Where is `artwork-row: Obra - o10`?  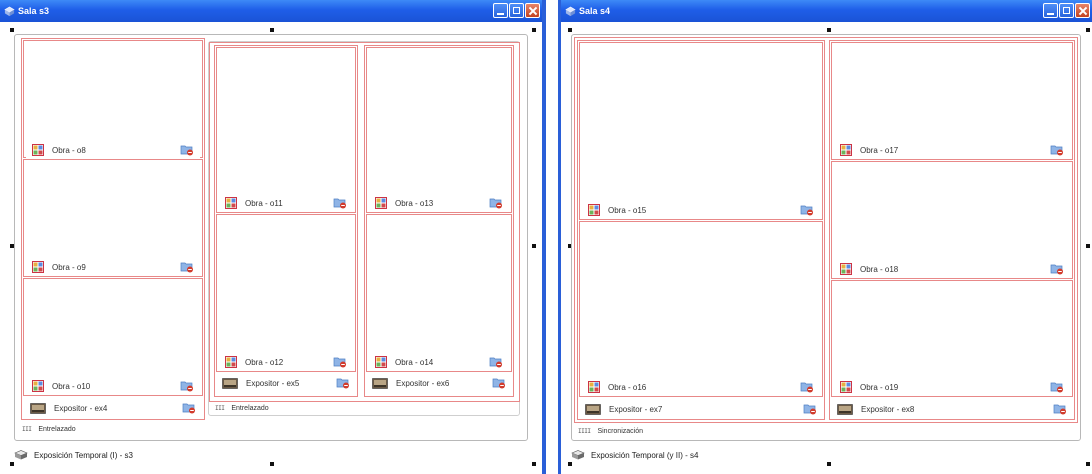
artwork-row: Obra - o10 is located at coordinates (113, 386).